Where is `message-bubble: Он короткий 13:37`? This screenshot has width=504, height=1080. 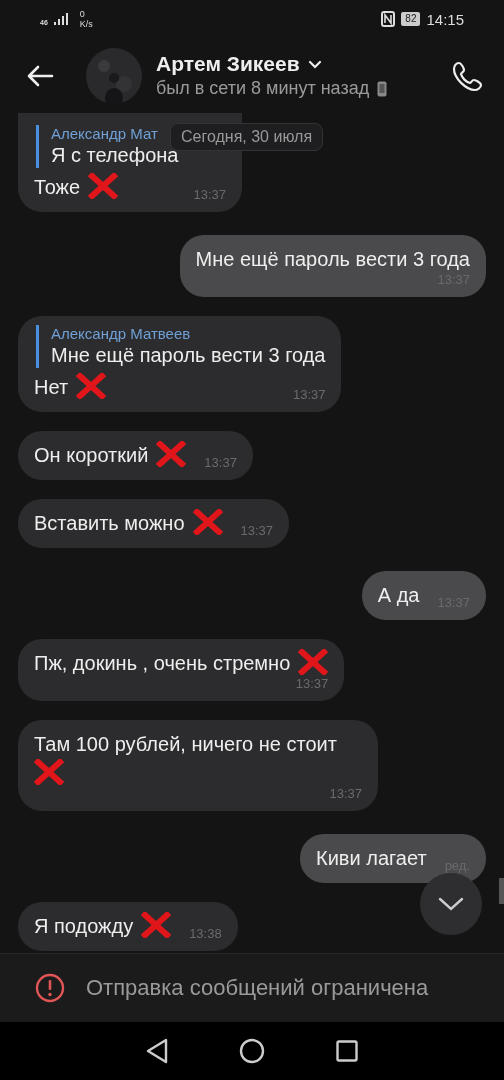 message-bubble: Он короткий 13:37 is located at coordinates (135, 455).